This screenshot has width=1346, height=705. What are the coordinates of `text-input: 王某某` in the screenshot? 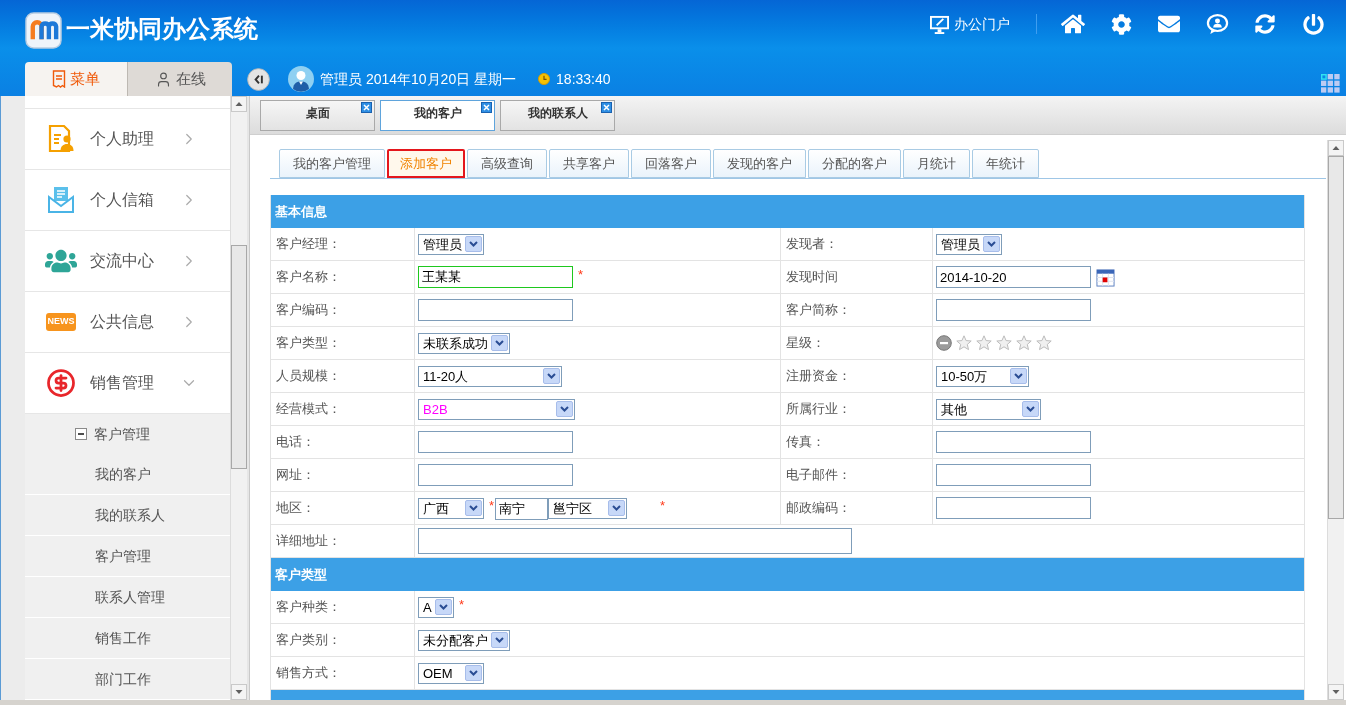 It's located at (495, 277).